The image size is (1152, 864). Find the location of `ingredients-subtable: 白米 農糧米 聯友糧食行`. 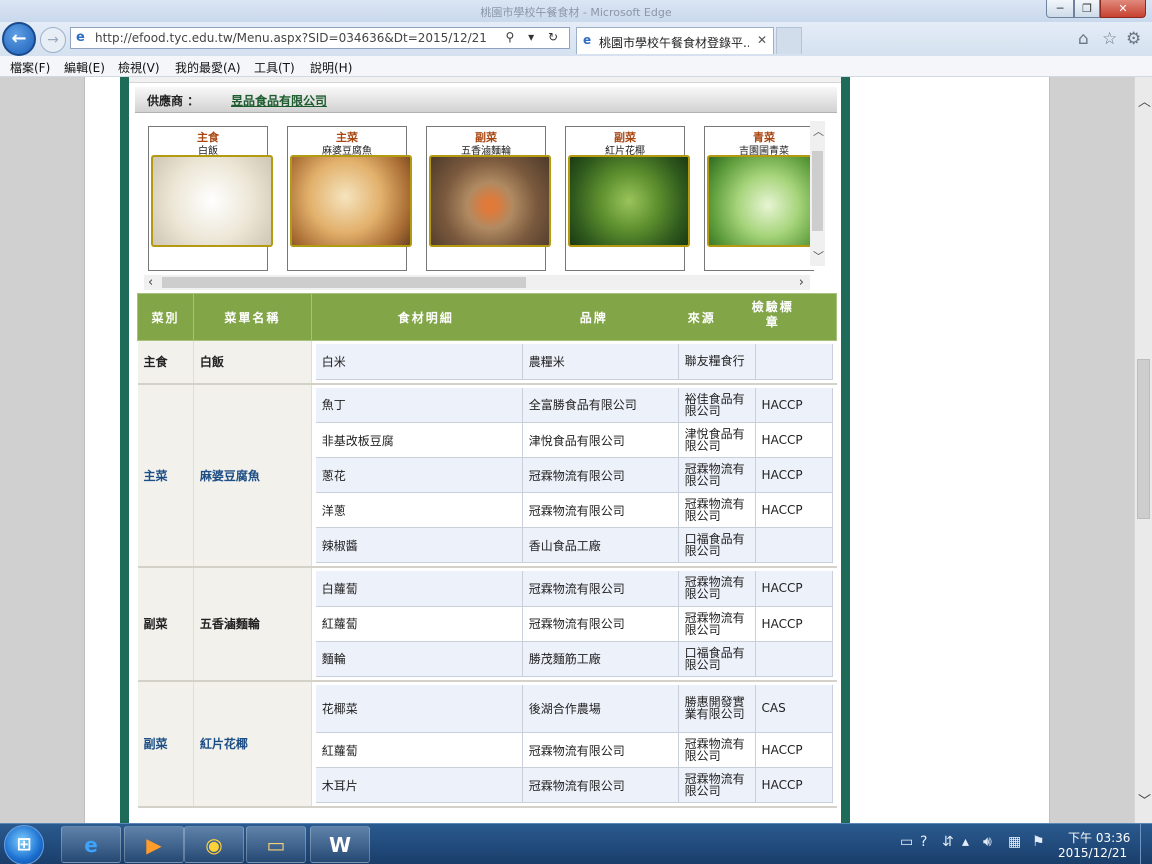

ingredients-subtable: 白米 農糧米 聯友糧食行 is located at coordinates (574, 362).